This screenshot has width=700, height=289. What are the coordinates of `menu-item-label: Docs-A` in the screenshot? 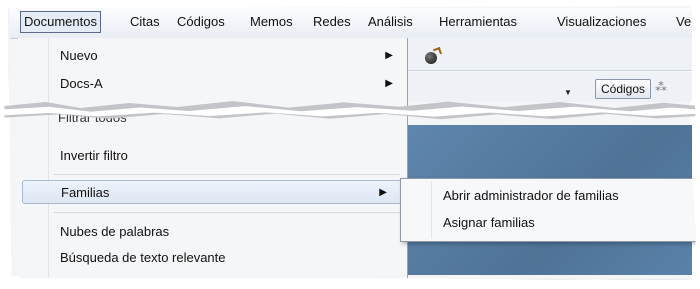 It's located at (81, 83).